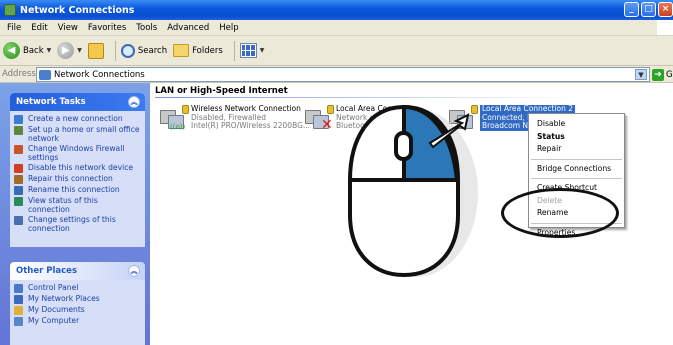  I want to click on back-arrow-icon: ◀, so click(11, 50).